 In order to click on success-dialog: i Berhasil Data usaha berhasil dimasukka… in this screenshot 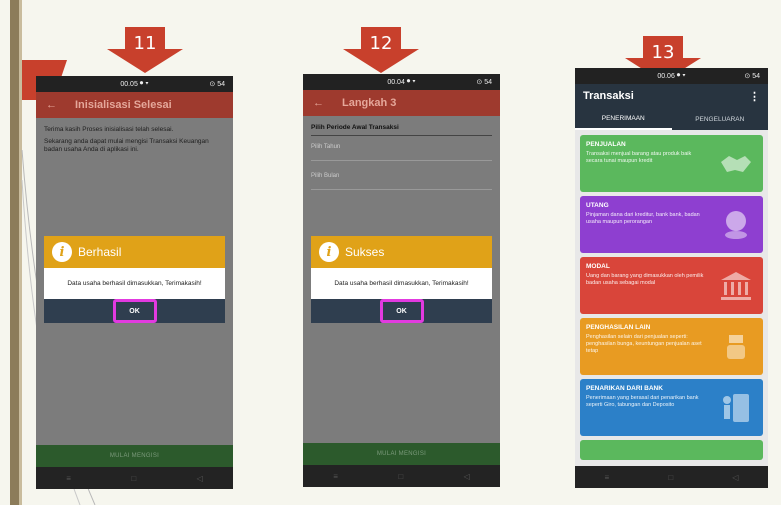, I will do `click(134, 279)`.